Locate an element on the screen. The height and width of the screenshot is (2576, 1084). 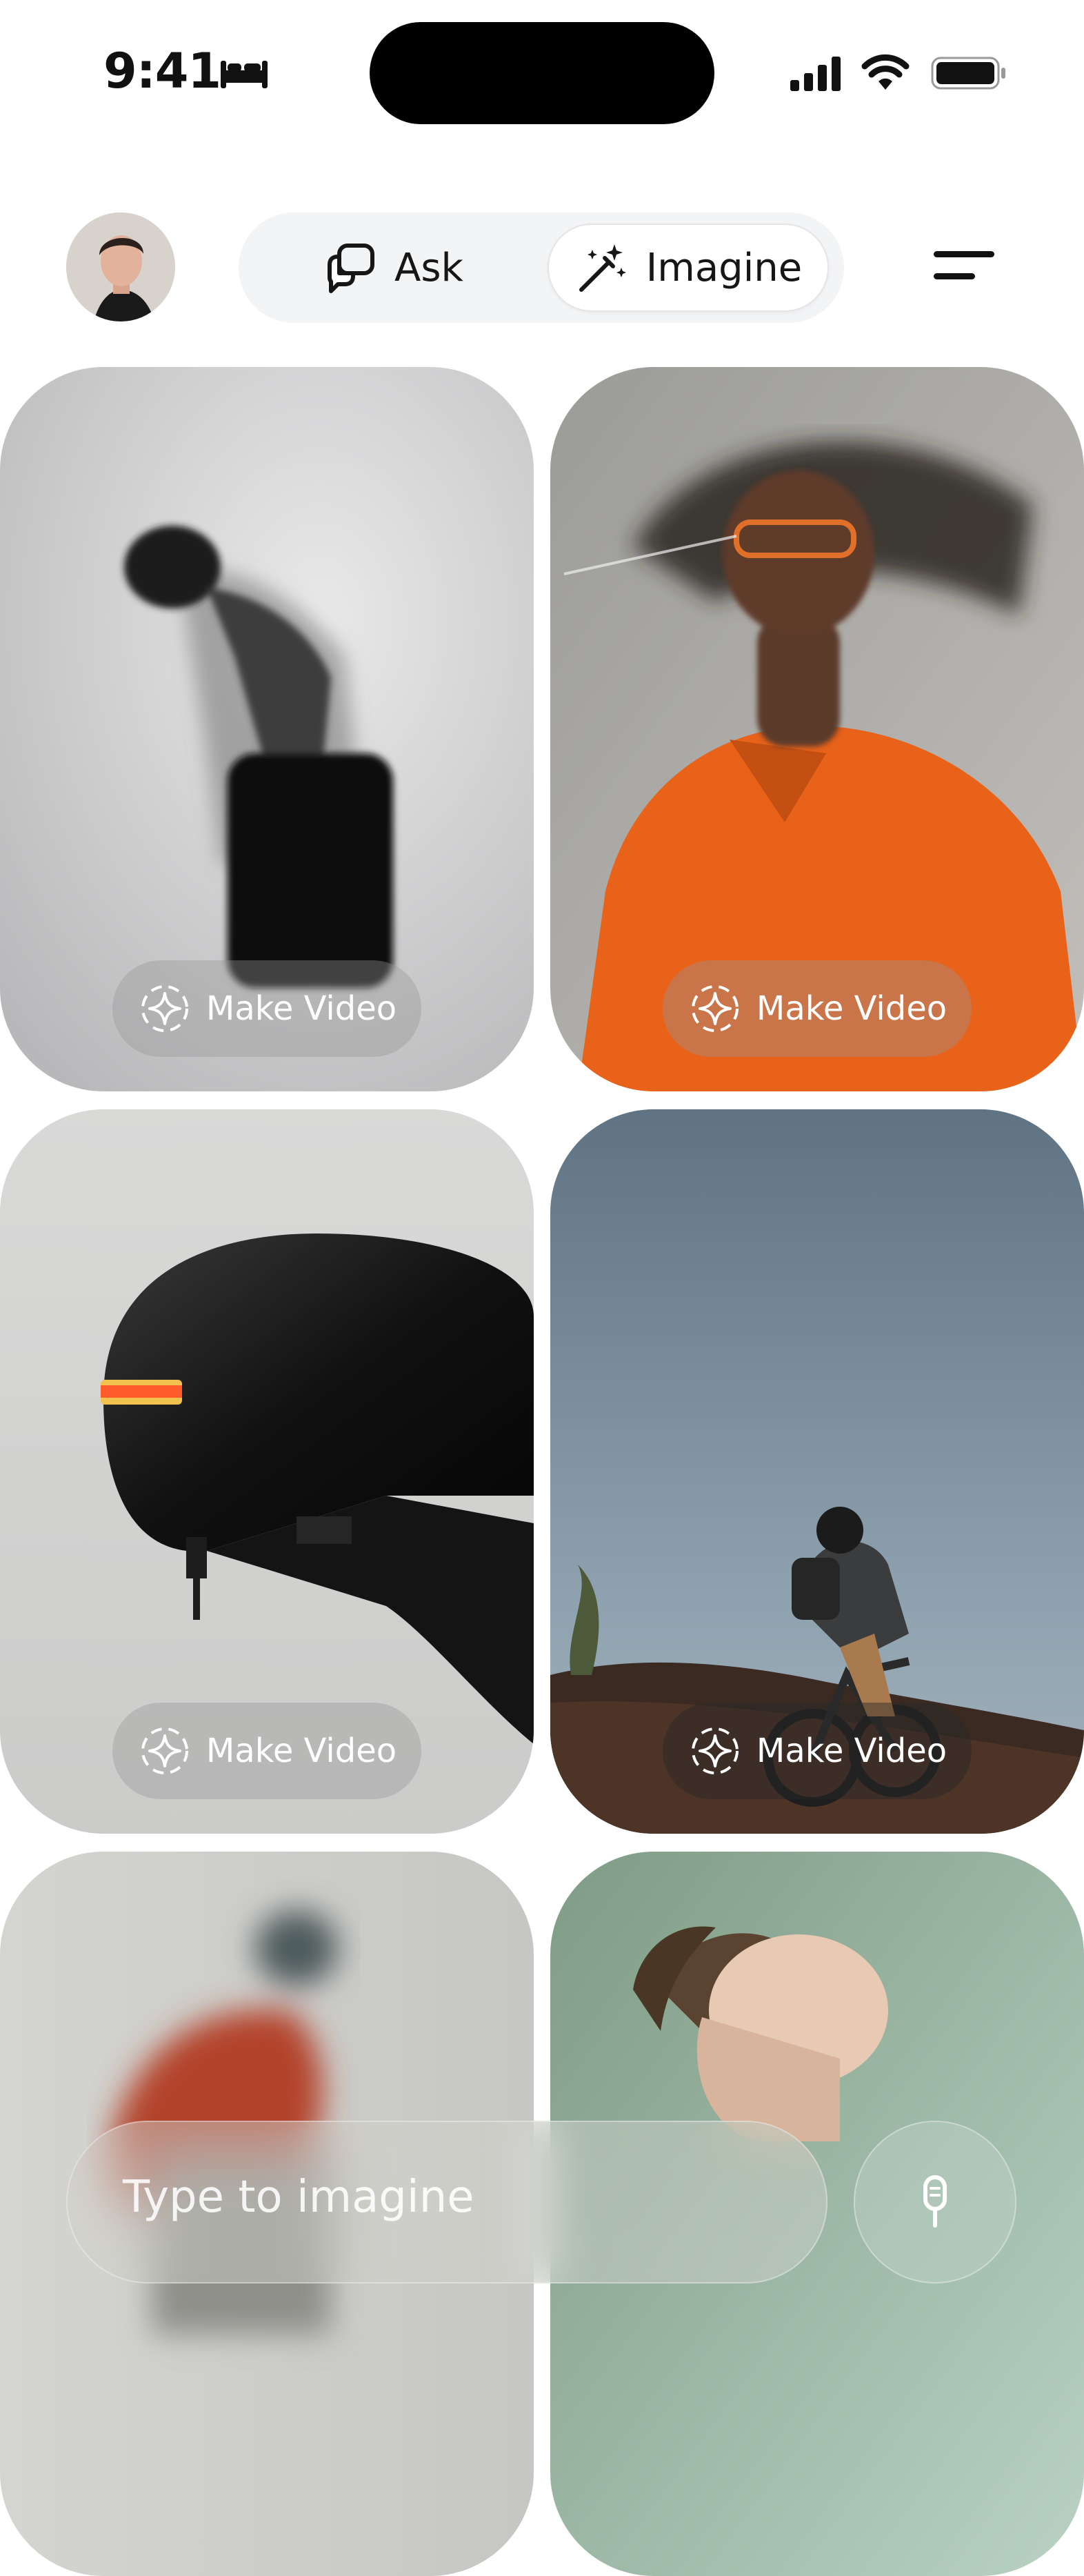
microphone-icon is located at coordinates (935, 2201).